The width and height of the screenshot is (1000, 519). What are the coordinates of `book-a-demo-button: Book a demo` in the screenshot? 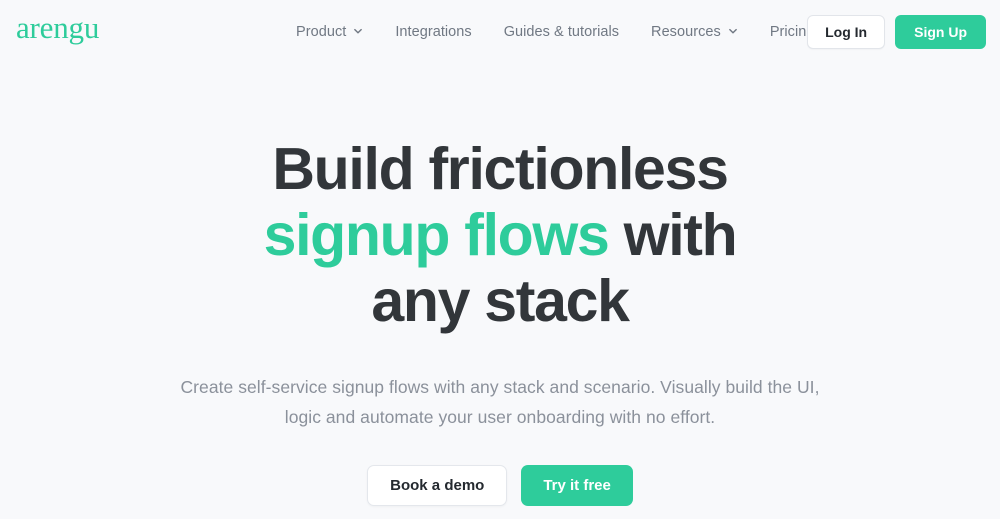 It's located at (437, 485).